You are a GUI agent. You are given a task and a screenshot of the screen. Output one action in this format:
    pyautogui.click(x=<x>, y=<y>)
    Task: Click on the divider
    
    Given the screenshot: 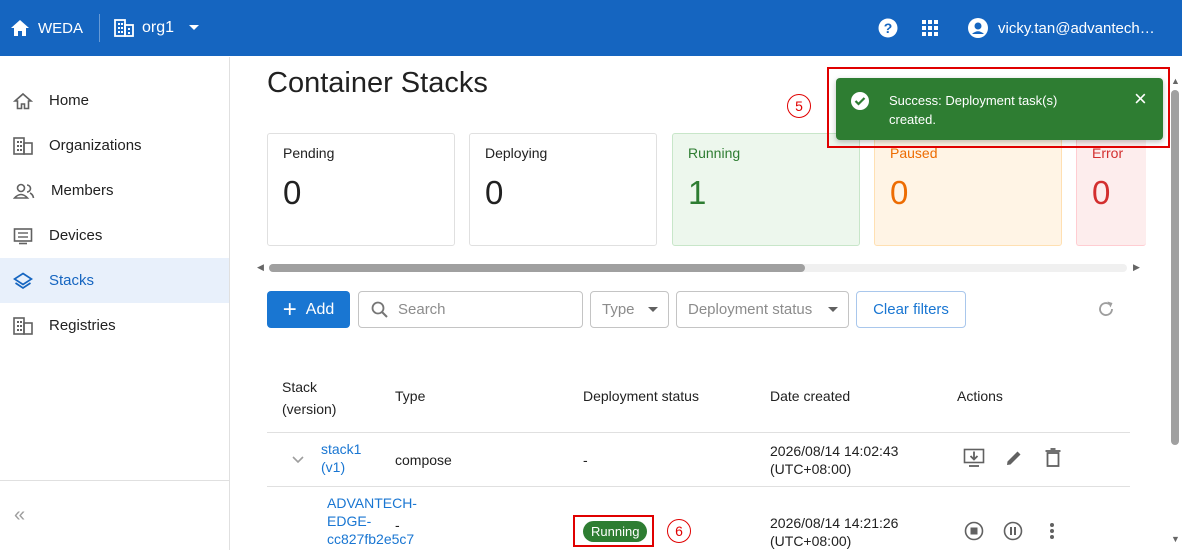 What is the action you would take?
    pyautogui.click(x=99, y=28)
    